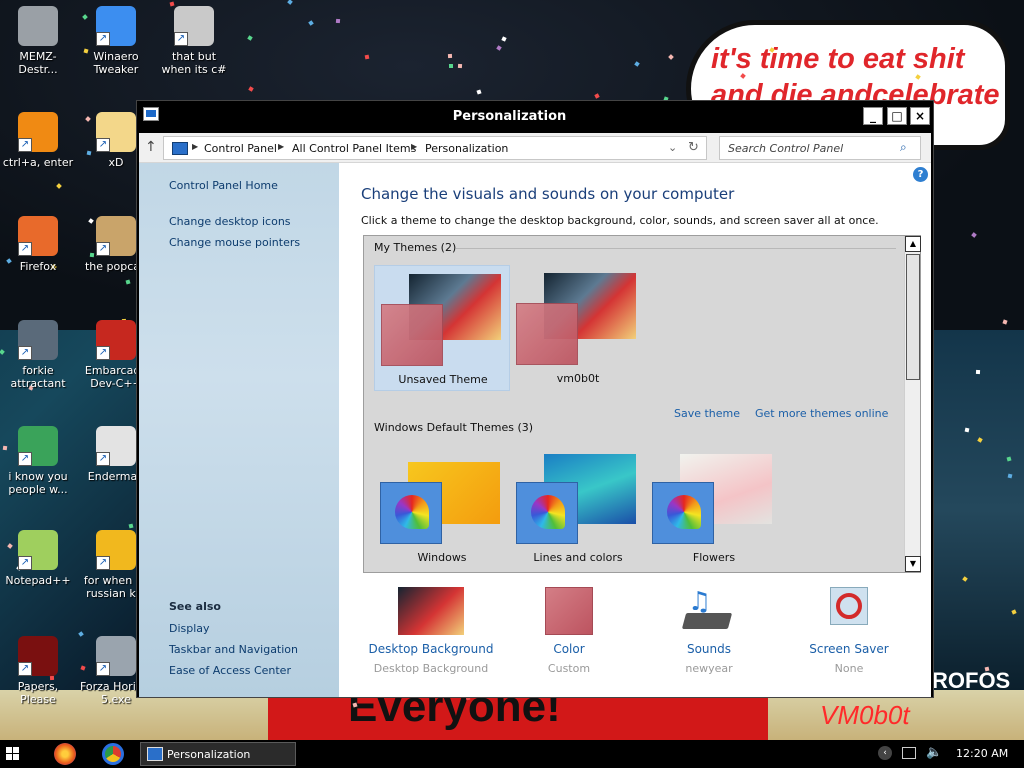  I want to click on sounds-setting: ♫ Sounds newyear, so click(709, 634).